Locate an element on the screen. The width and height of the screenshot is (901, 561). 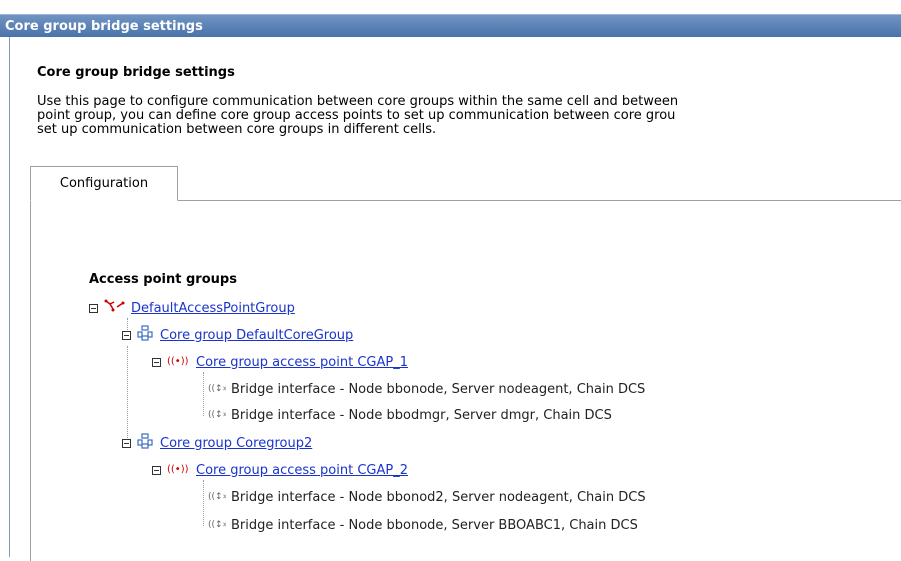
link-core-group-coregroup2: Core group Coregroup2 is located at coordinates (236, 443).